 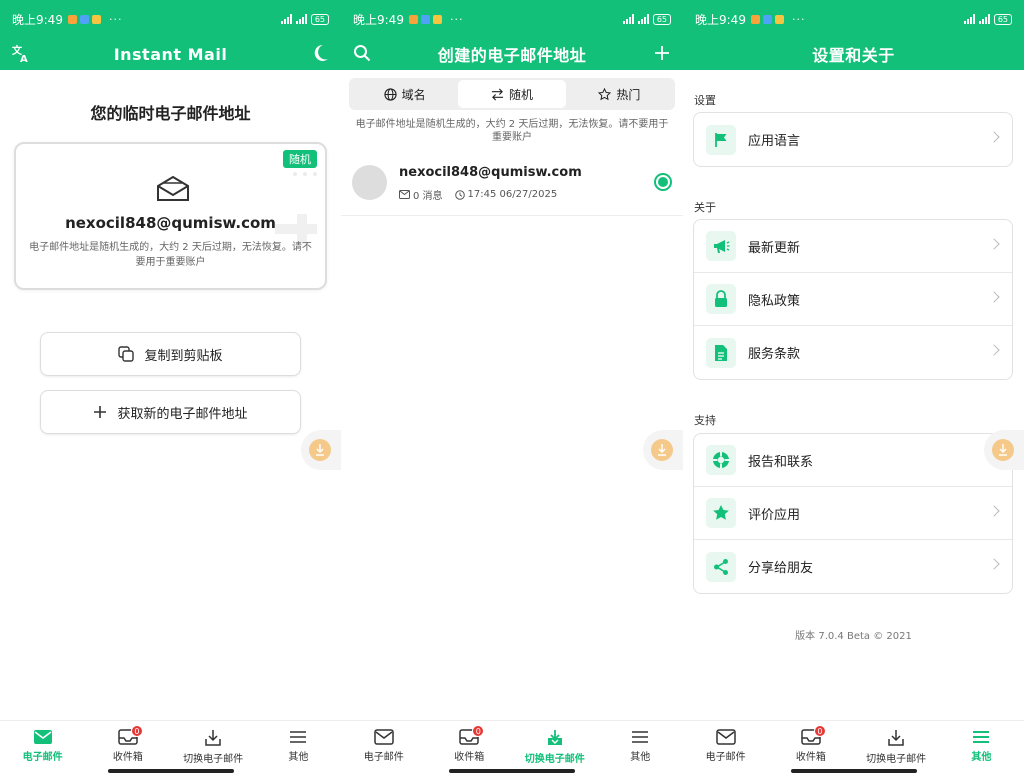 I want to click on support-item-rate: 评价应用, so click(x=853, y=513).